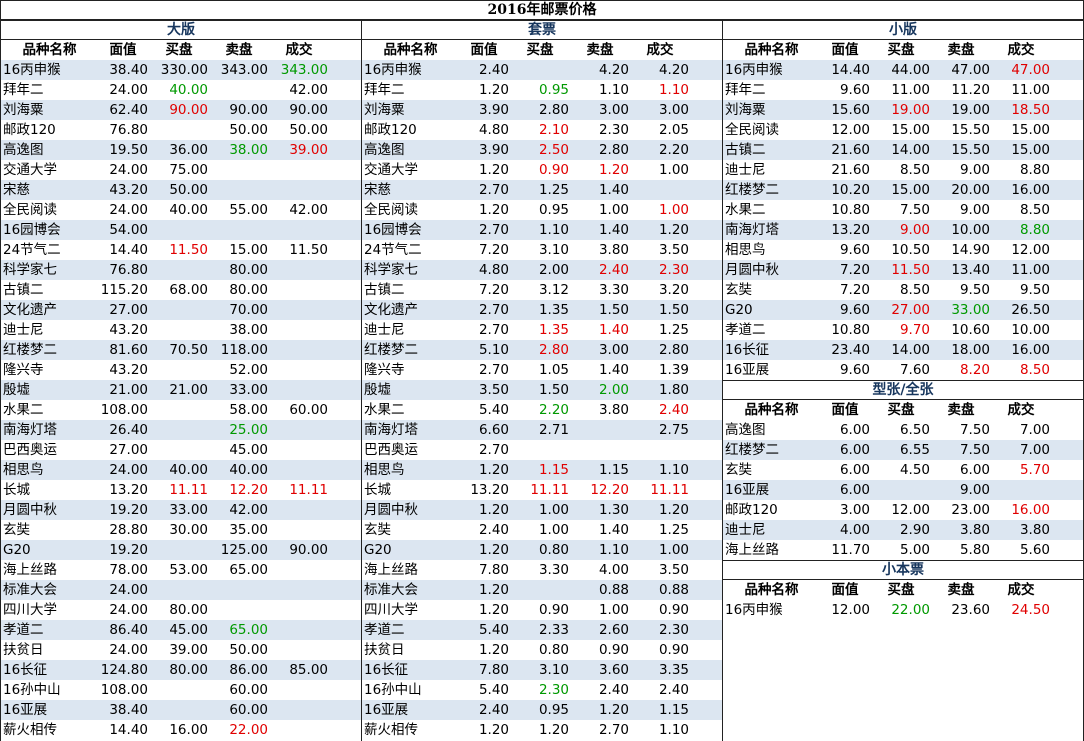 Image resolution: width=1084 pixels, height=741 pixels. Describe the element at coordinates (542, 530) in the screenshot. I see `table-row: 玄奘 2.40 1.00 1.40 1.25` at that location.